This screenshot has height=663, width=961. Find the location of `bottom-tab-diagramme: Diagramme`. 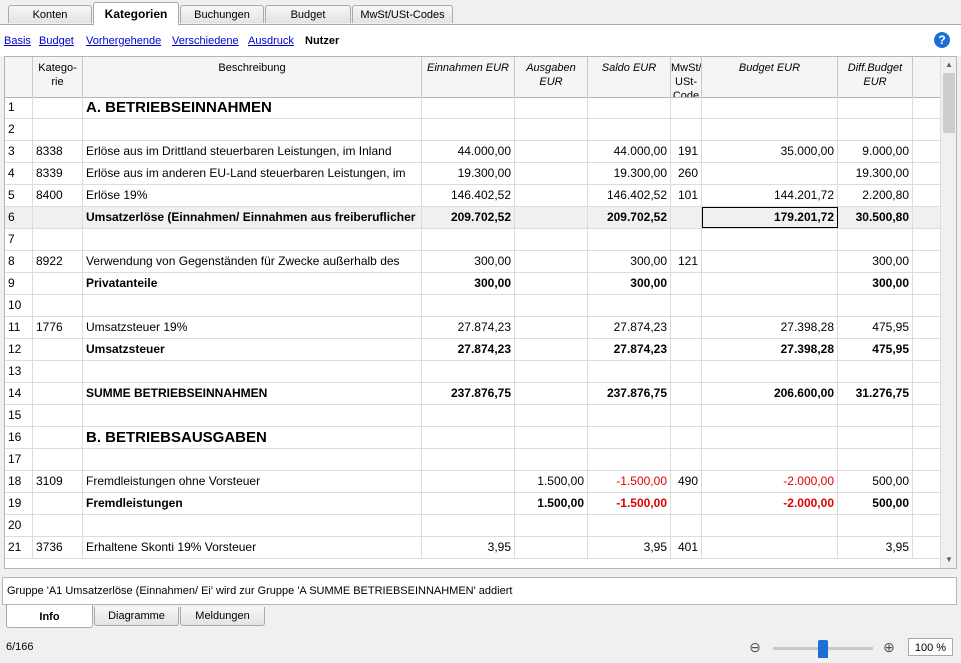

bottom-tab-diagramme: Diagramme is located at coordinates (136, 616).